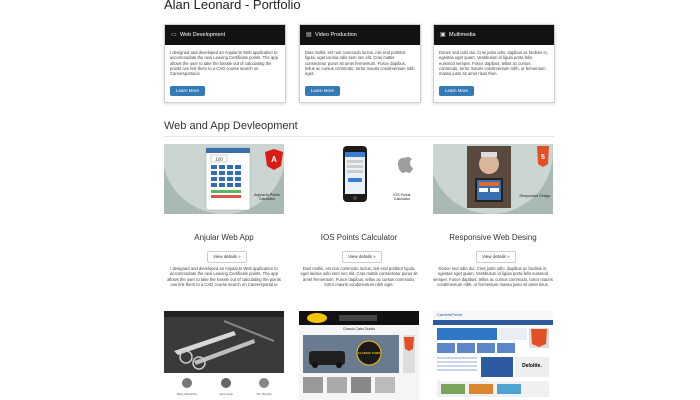 The image size is (700, 400). What do you see at coordinates (336, 35) in the screenshot?
I see `panel-heading: Video Production` at bounding box center [336, 35].